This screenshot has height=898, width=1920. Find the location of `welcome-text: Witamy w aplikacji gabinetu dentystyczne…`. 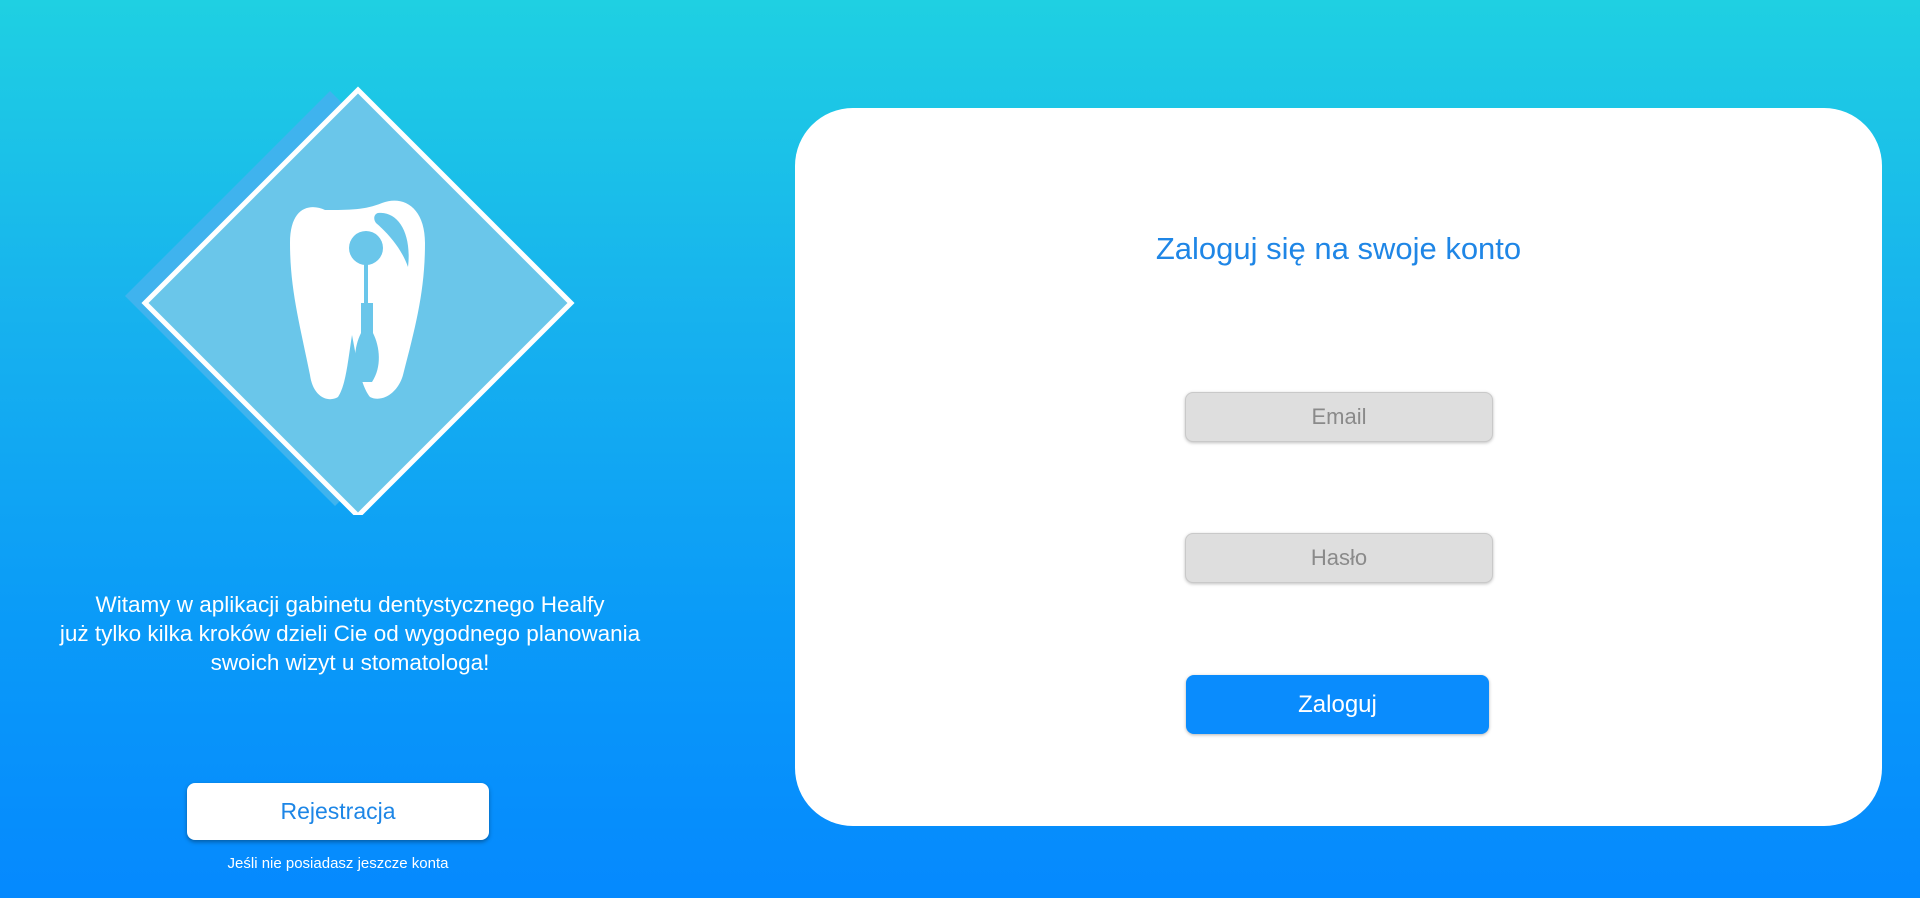

welcome-text: Witamy w aplikacji gabinetu dentystyczne… is located at coordinates (350, 633).